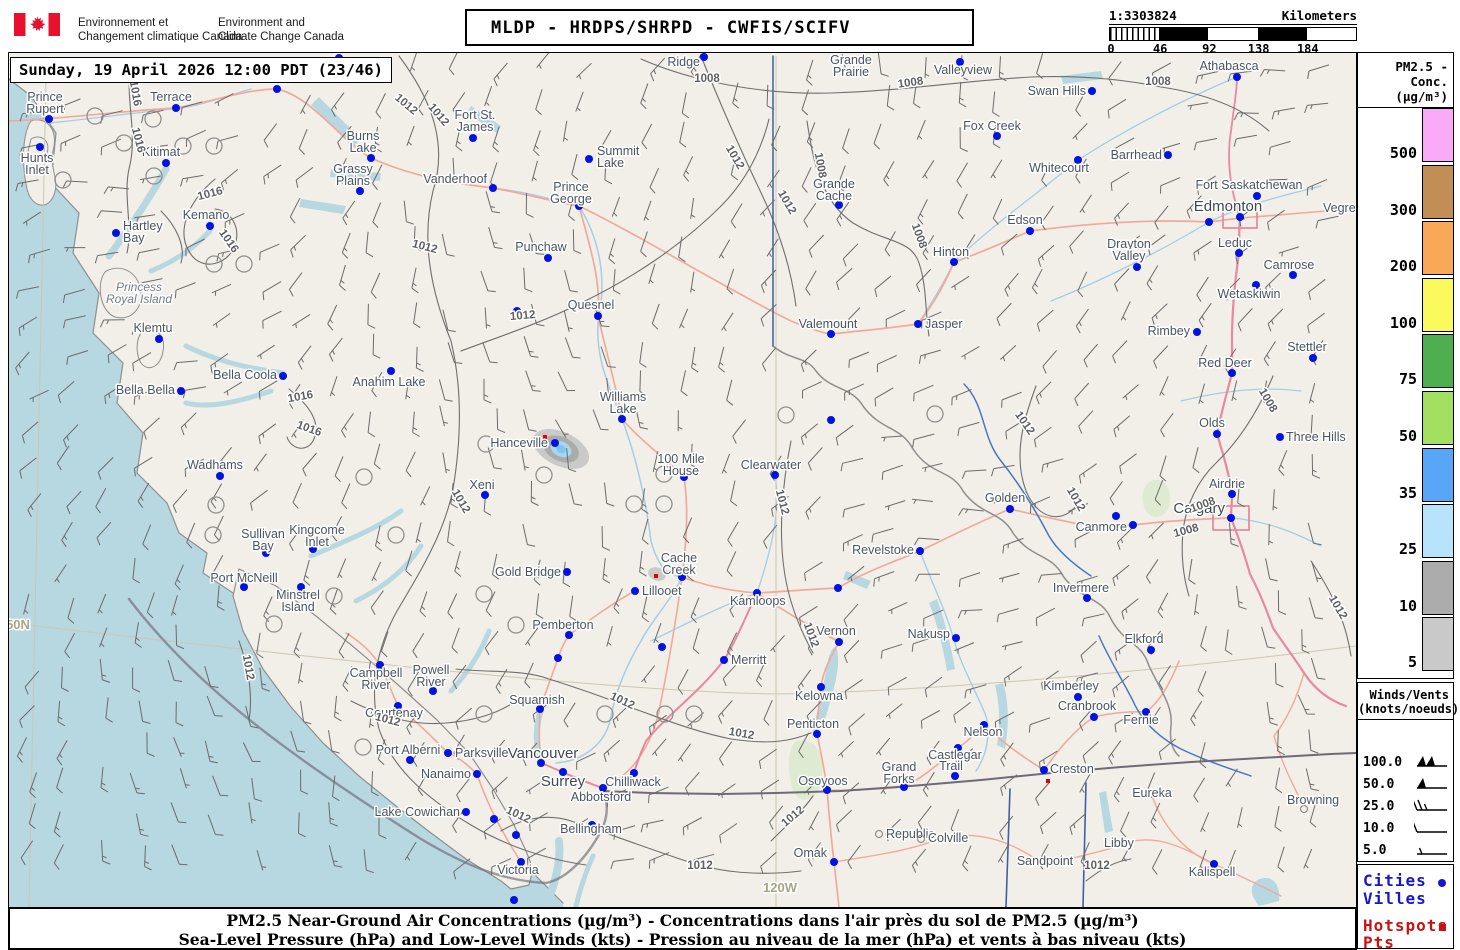 The image size is (1460, 950). I want to click on pm25-level-swatch, so click(1438, 474).